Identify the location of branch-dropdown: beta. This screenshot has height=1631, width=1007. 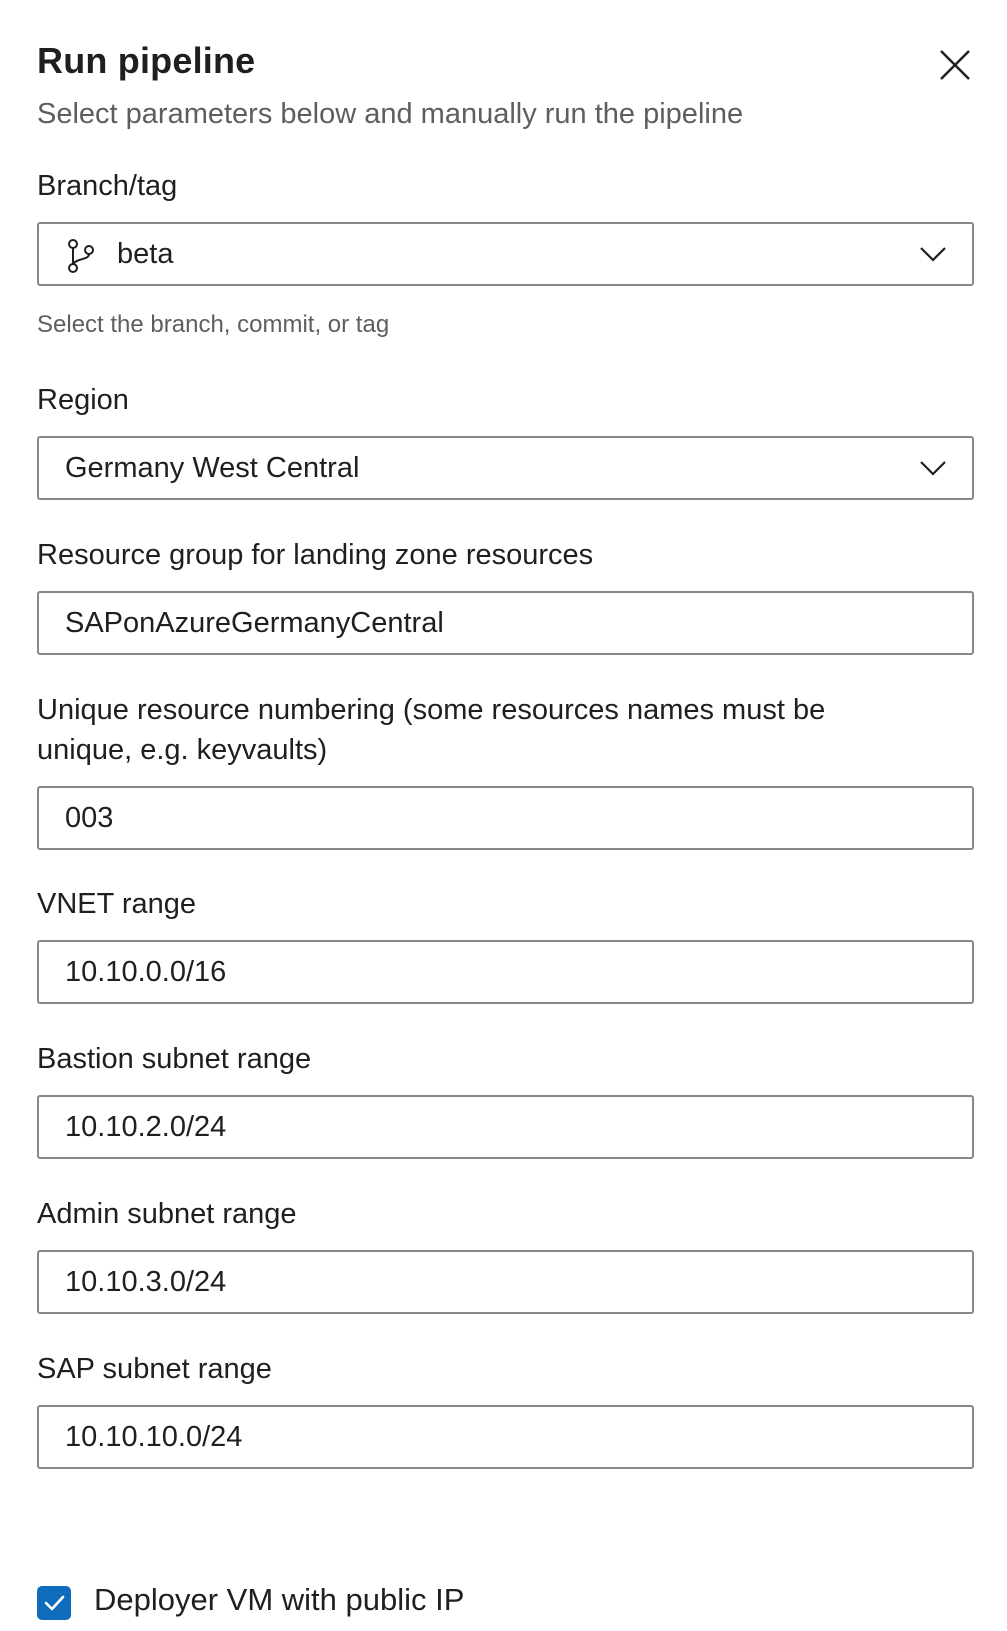
(505, 254).